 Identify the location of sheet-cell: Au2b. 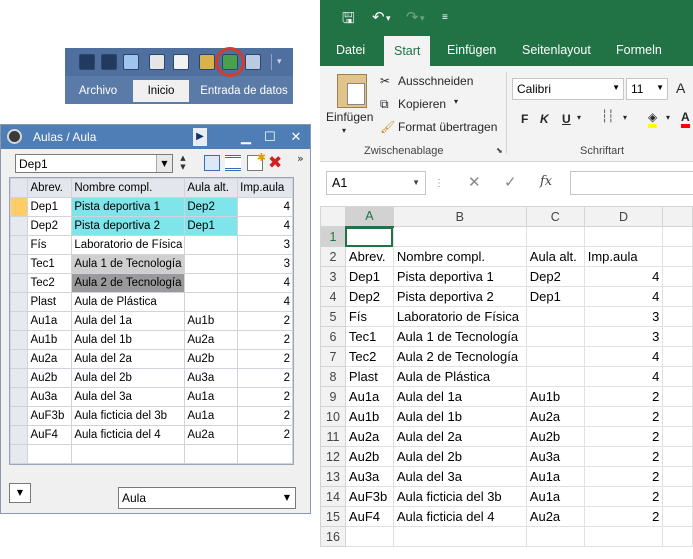
(369, 456).